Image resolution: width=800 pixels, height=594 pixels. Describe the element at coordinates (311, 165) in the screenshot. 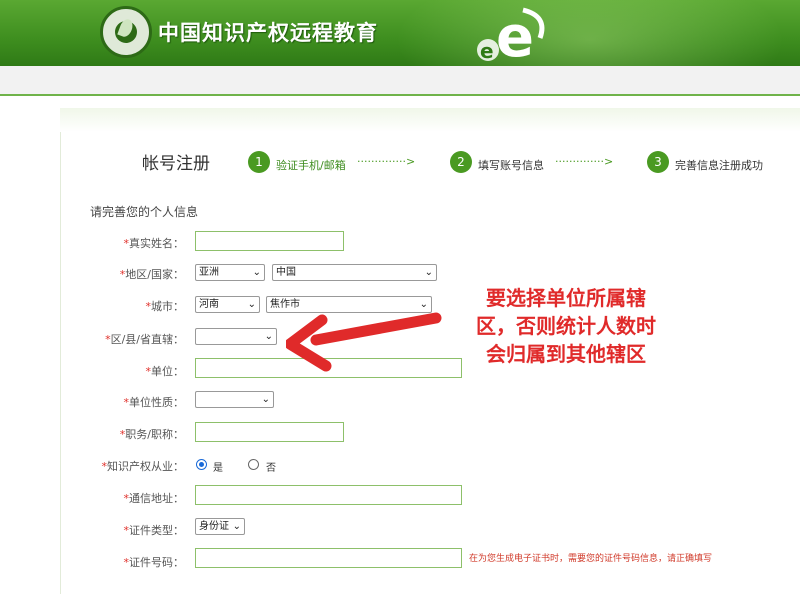

I see `step-1-label: 验证手机/邮箱` at that location.